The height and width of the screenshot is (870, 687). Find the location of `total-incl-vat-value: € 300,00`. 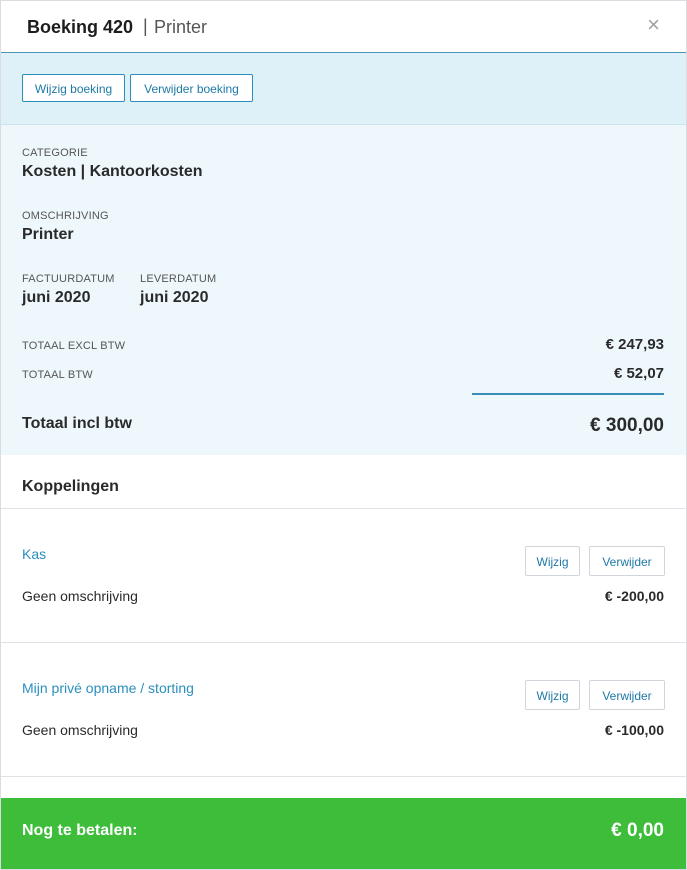

total-incl-vat-value: € 300,00 is located at coordinates (627, 425).